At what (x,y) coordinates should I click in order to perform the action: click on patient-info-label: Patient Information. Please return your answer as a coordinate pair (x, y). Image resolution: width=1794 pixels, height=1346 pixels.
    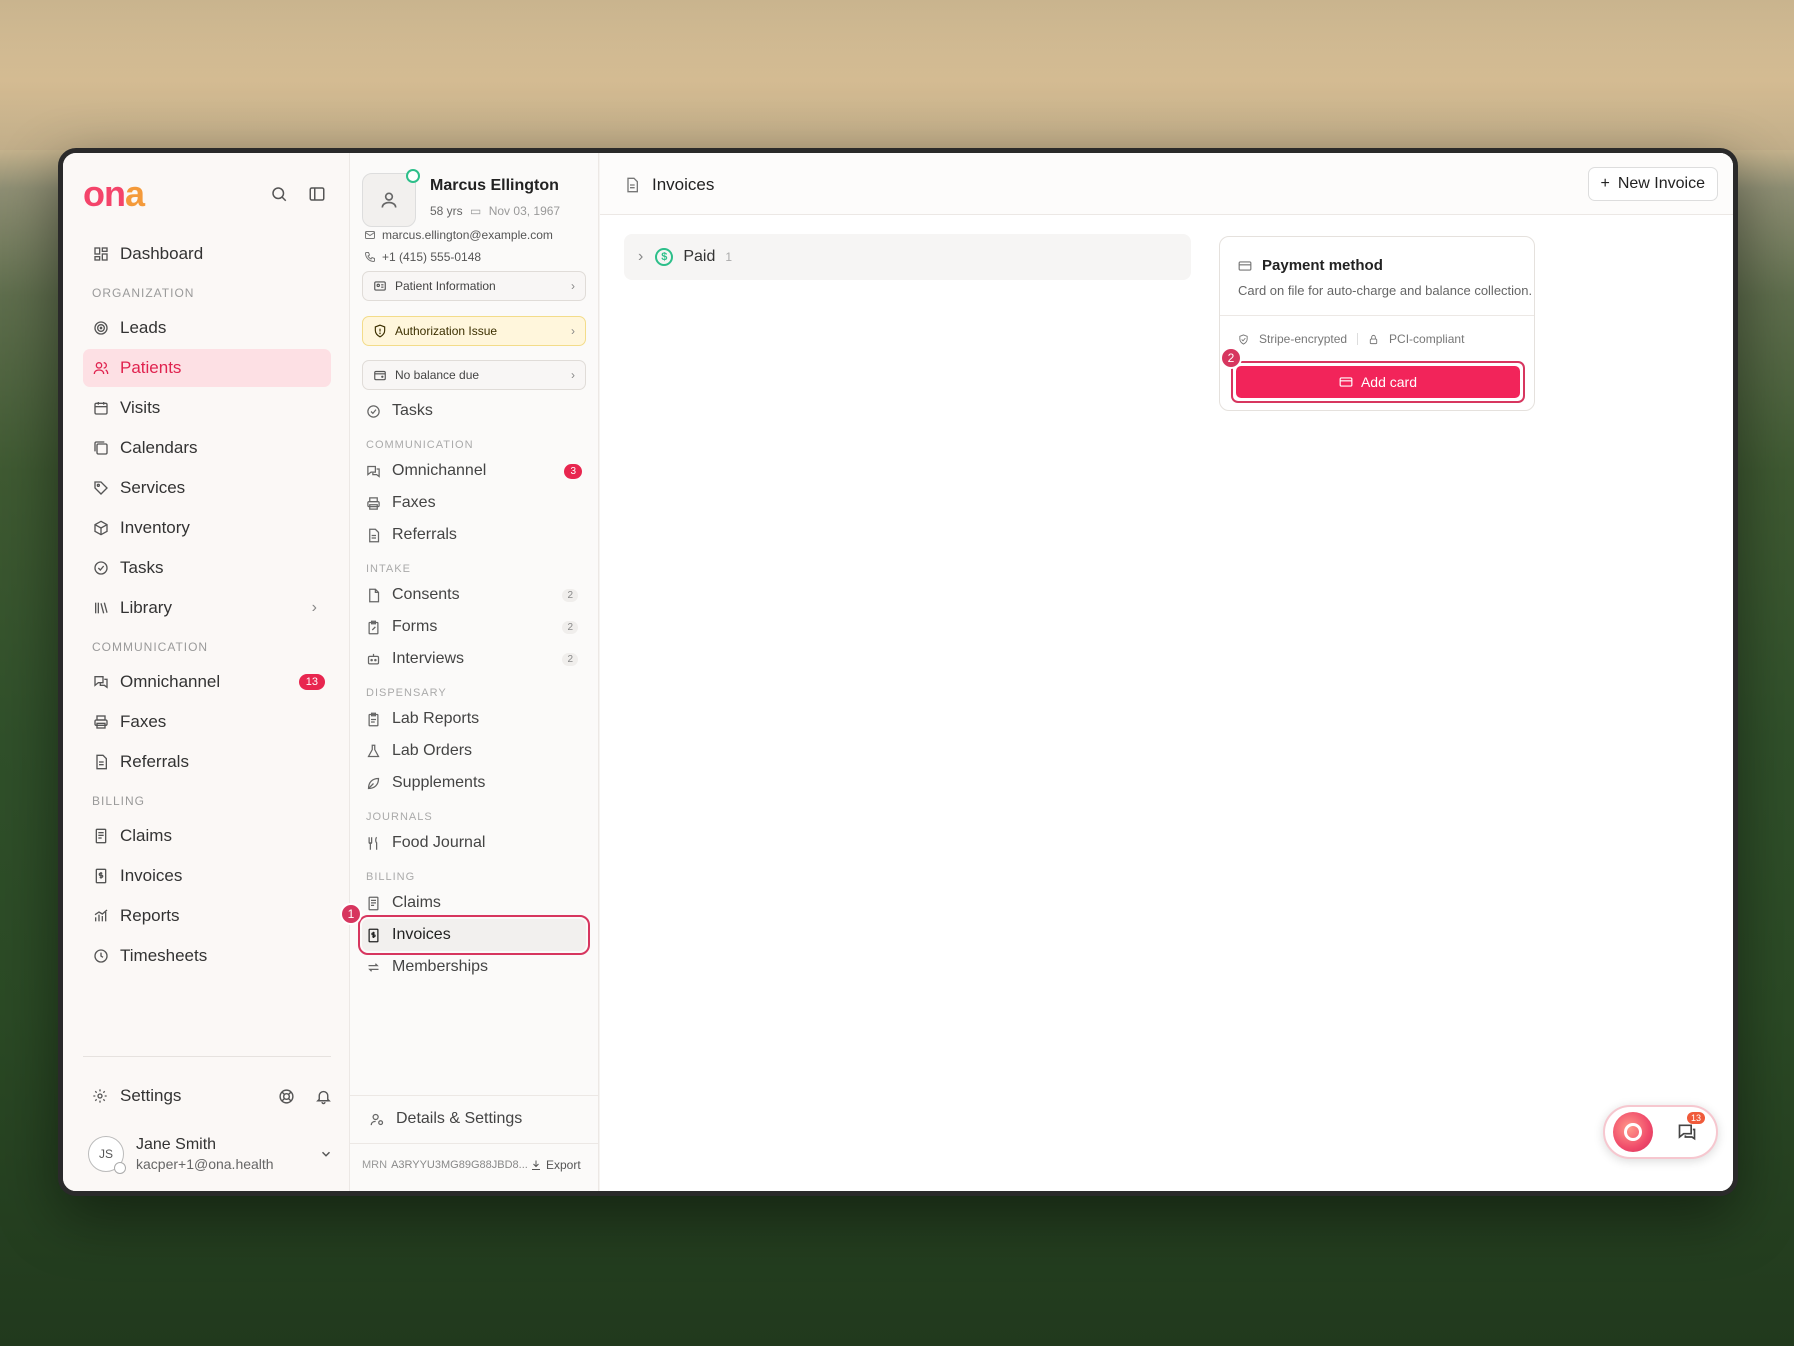
    Looking at the image, I should click on (445, 286).